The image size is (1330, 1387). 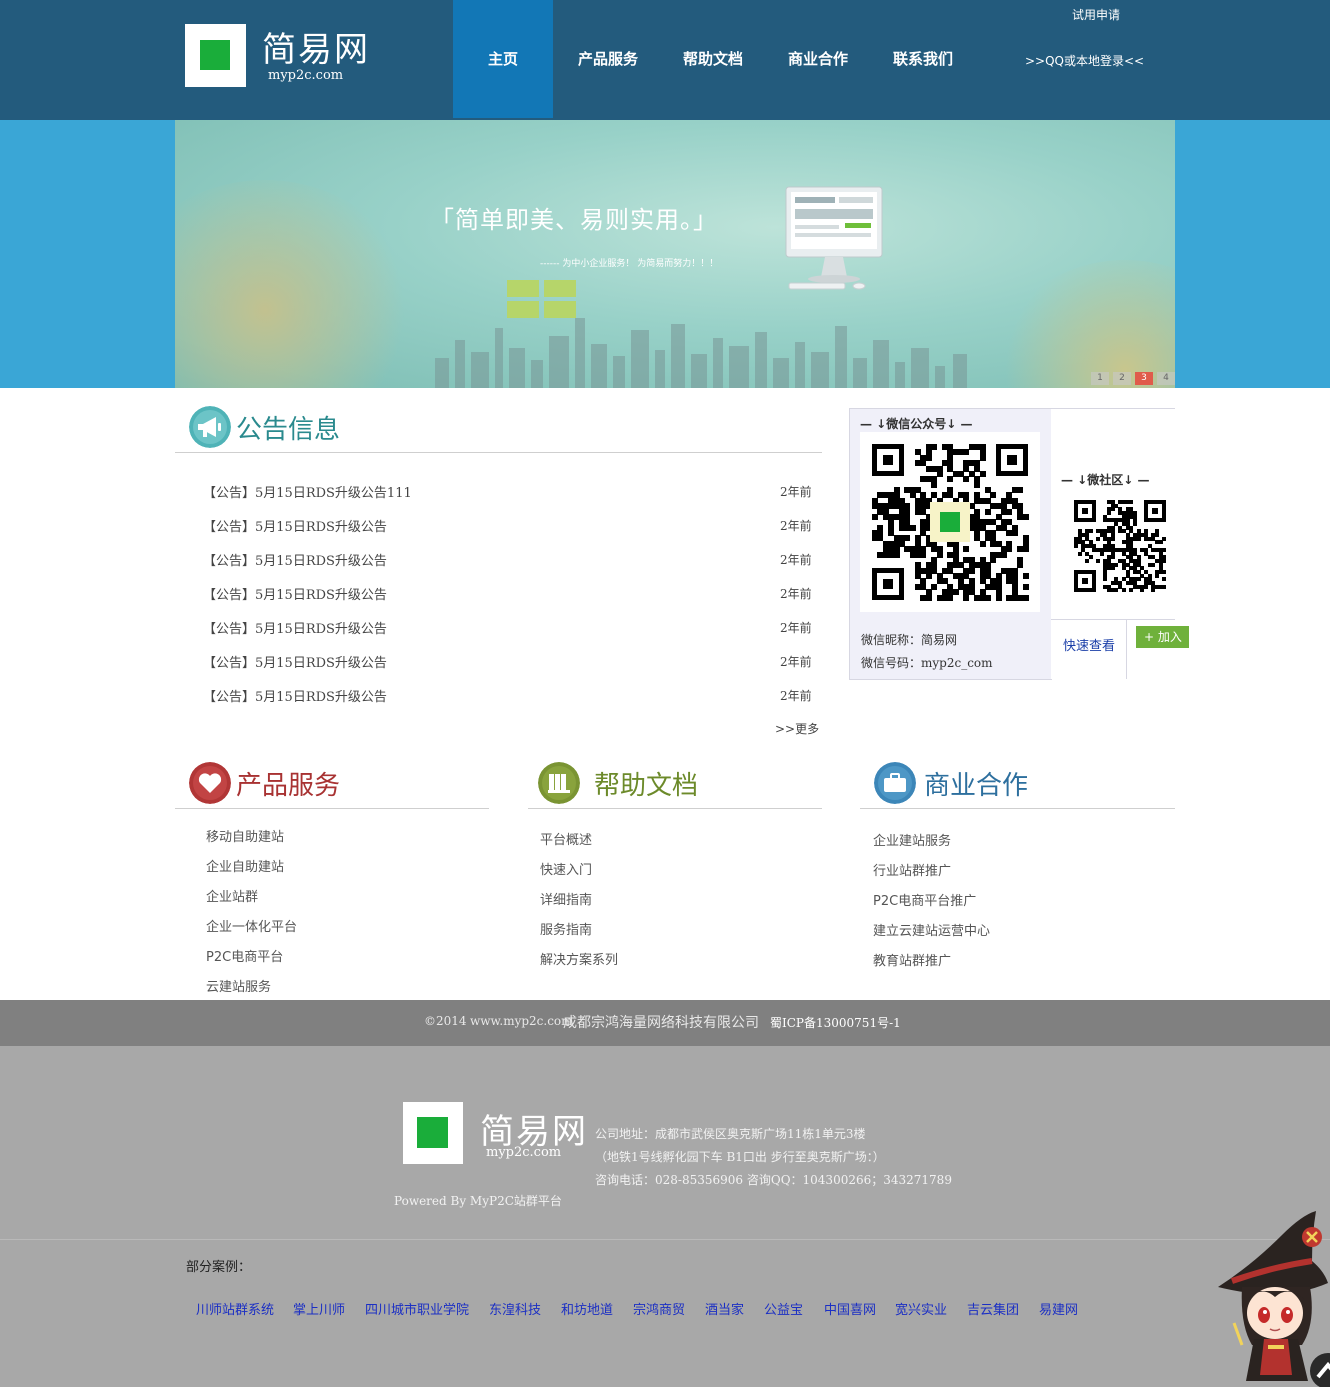 I want to click on copyright-company: 成都宗鸿海量网络科技有限公司, so click(x=661, y=1023).